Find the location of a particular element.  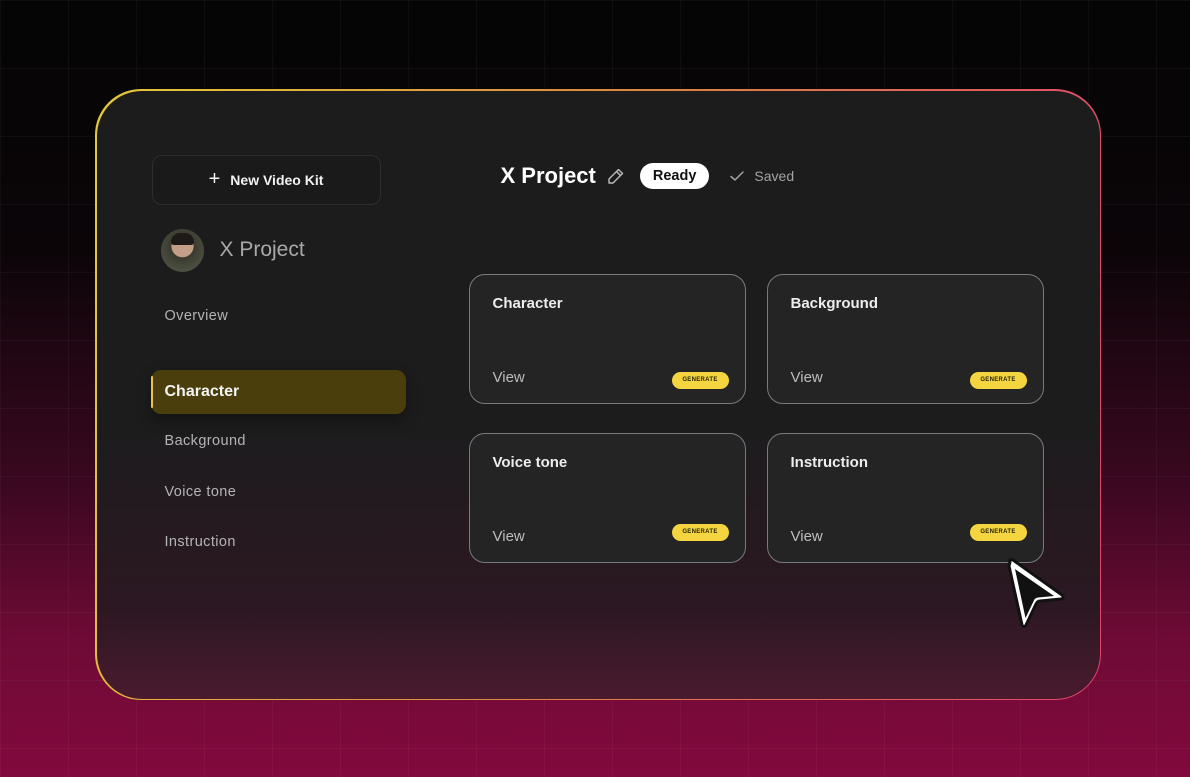

mouse-pointer-icon is located at coordinates (1036, 593).